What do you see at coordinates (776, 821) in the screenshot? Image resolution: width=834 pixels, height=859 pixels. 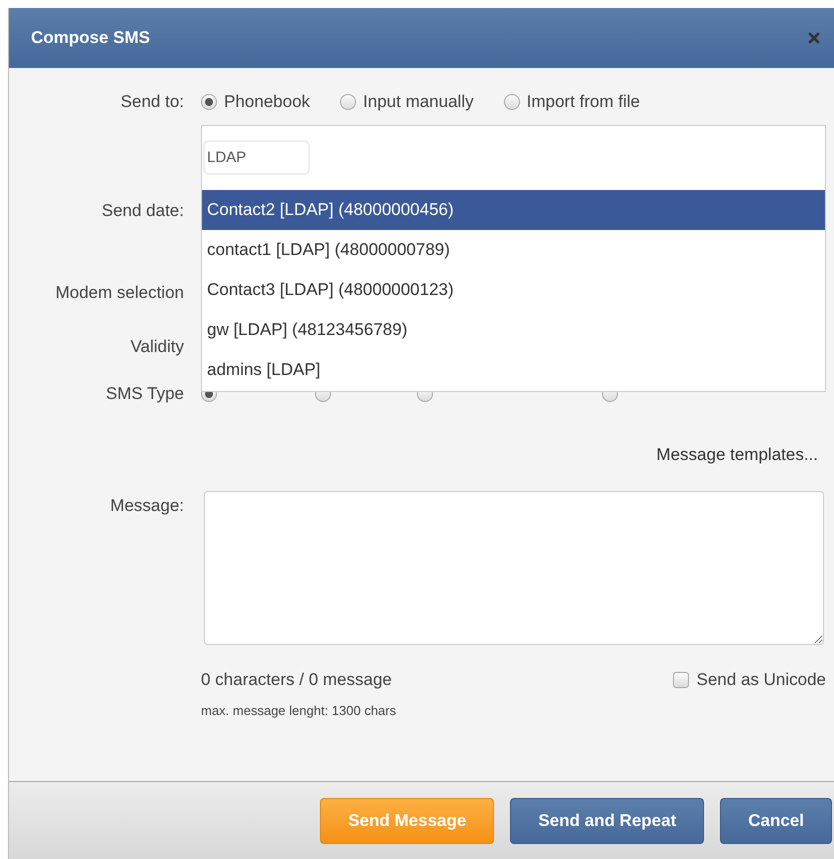 I see `dialog-button: Cancel` at bounding box center [776, 821].